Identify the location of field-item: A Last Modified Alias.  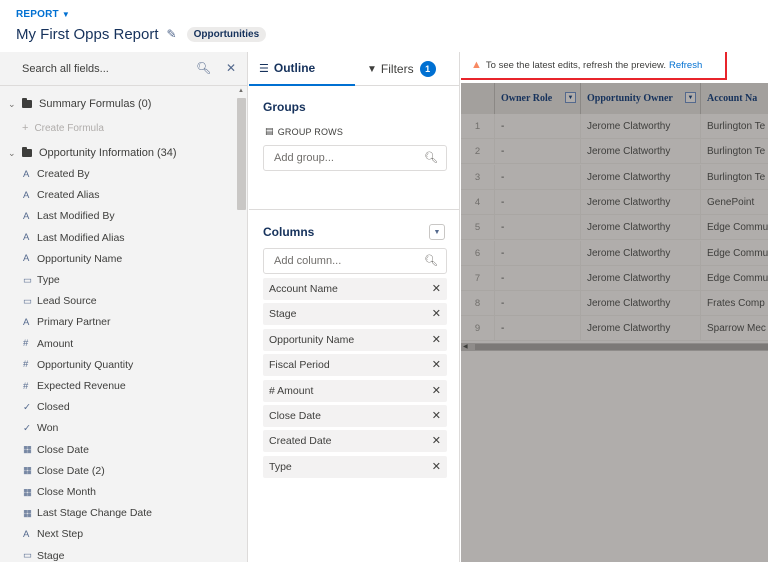
(74, 238).